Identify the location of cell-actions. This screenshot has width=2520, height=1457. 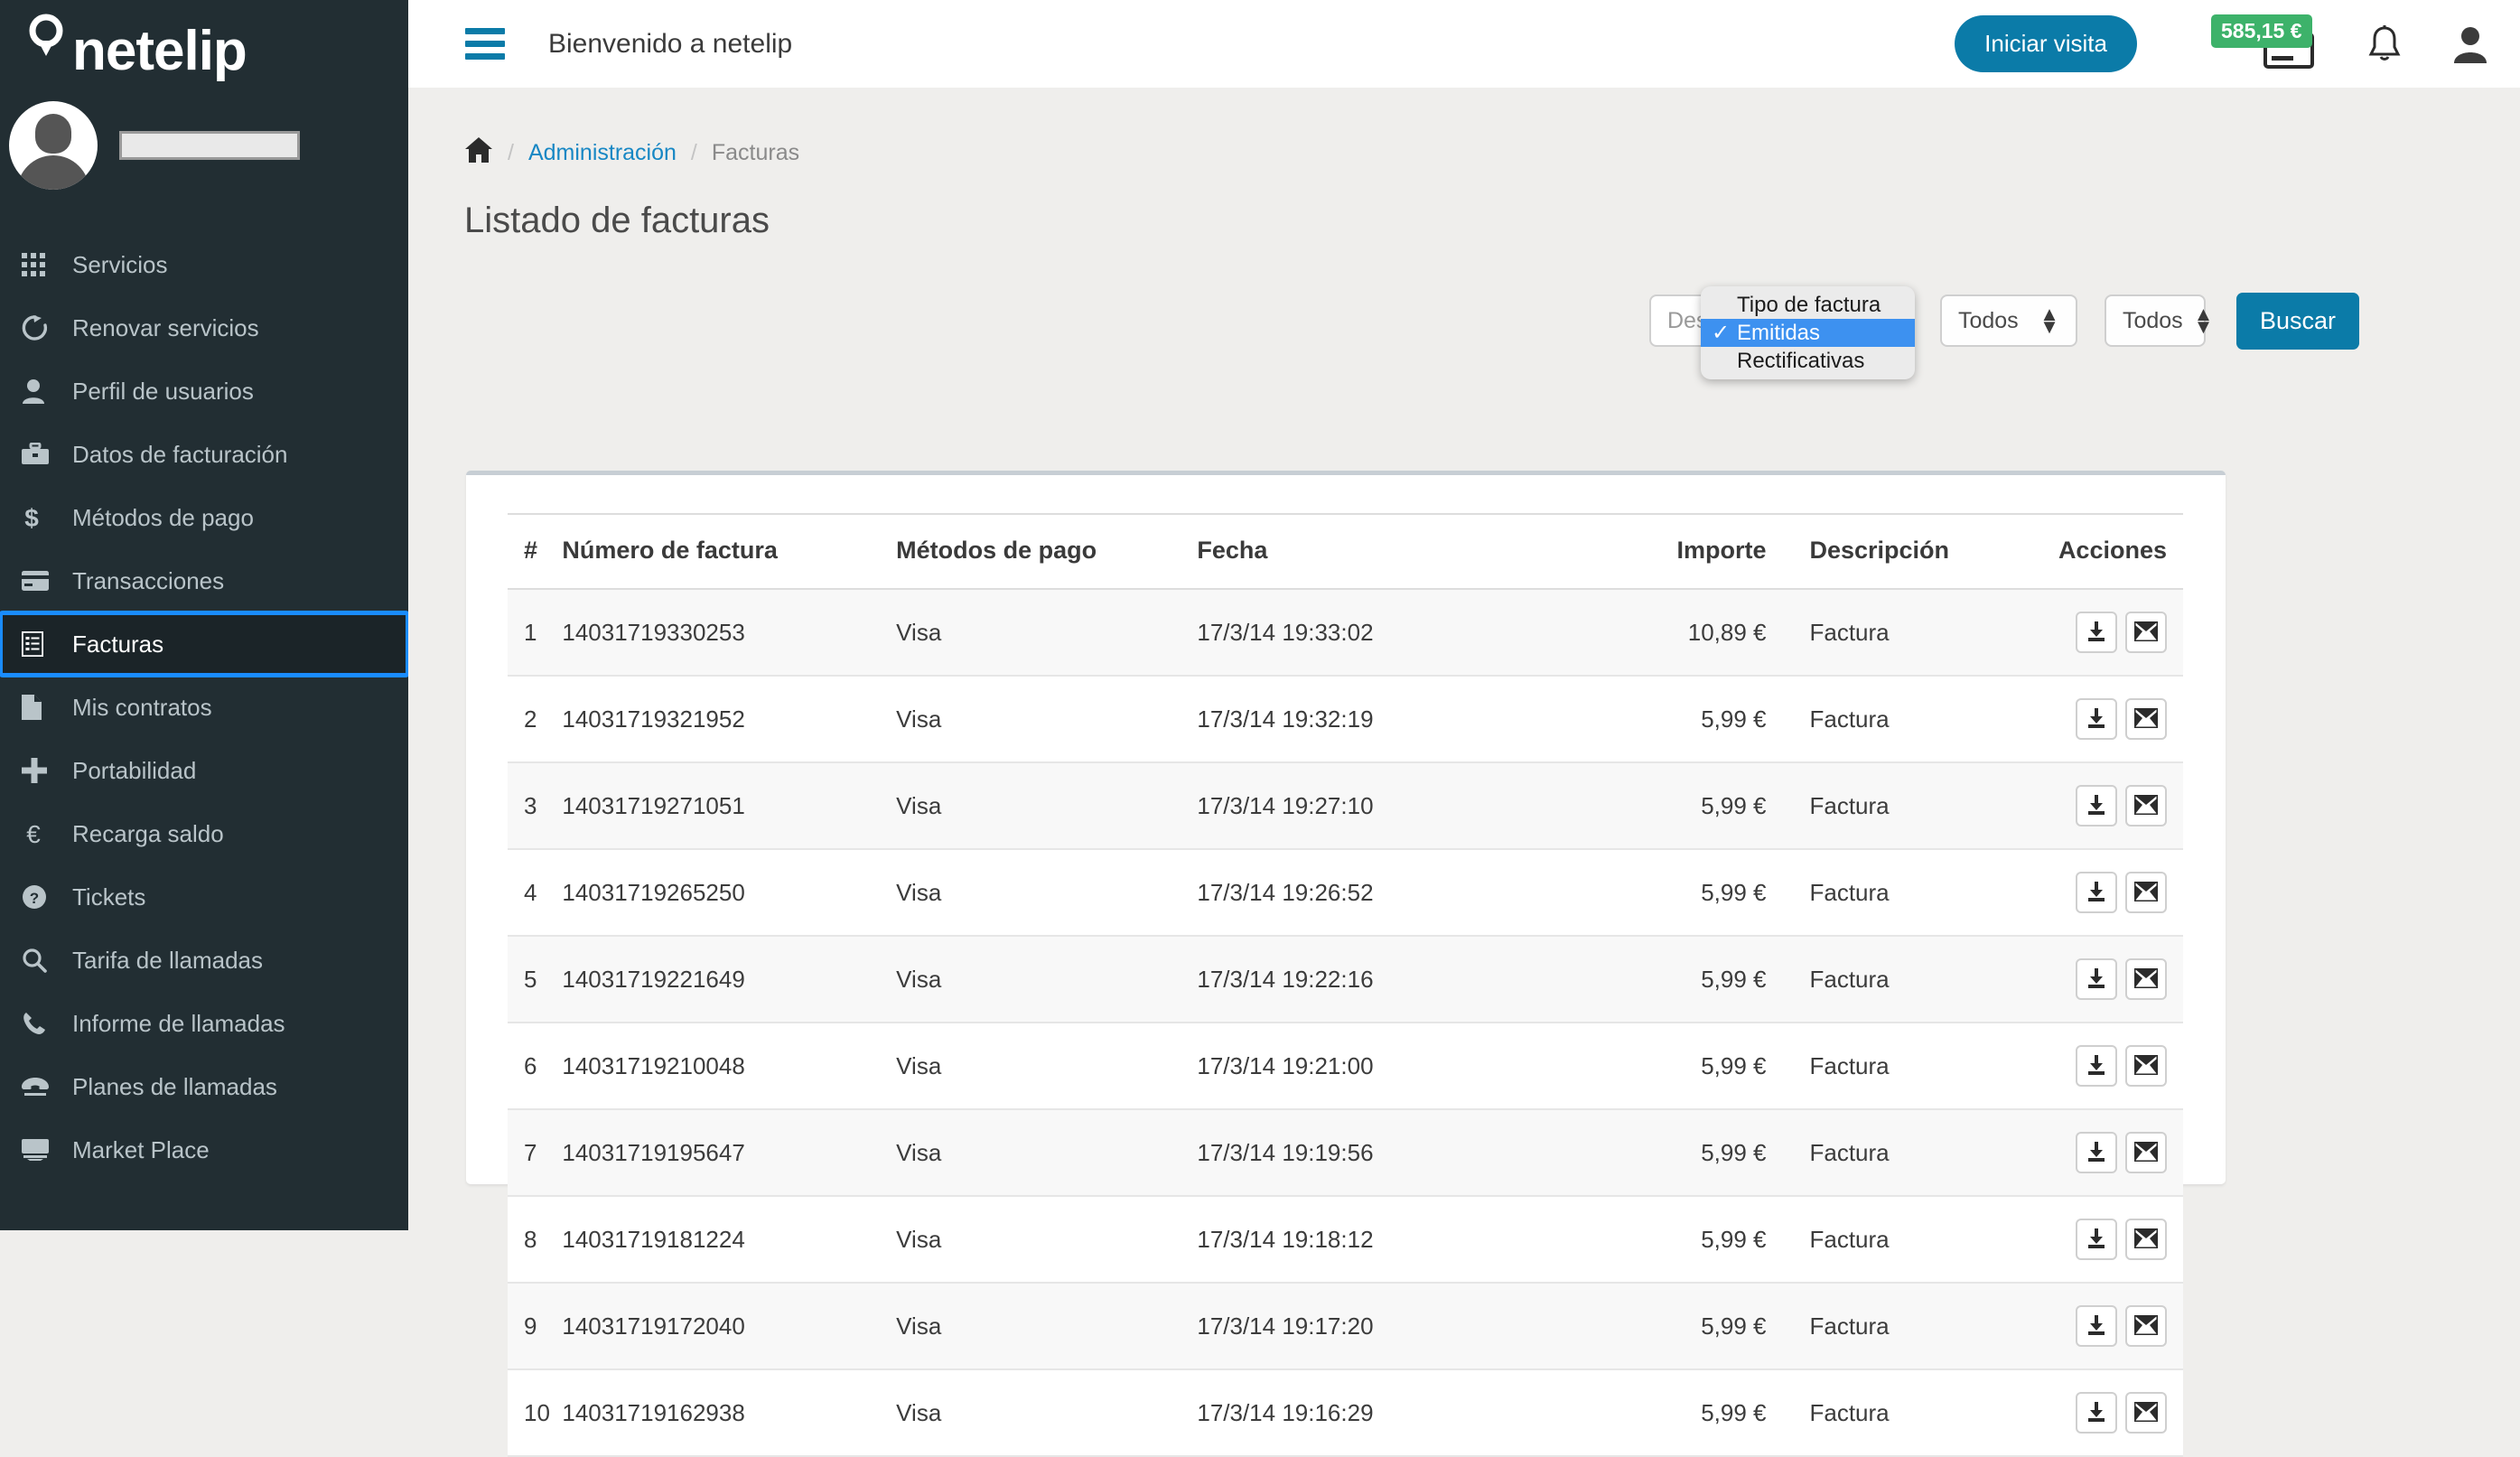
(2121, 1326).